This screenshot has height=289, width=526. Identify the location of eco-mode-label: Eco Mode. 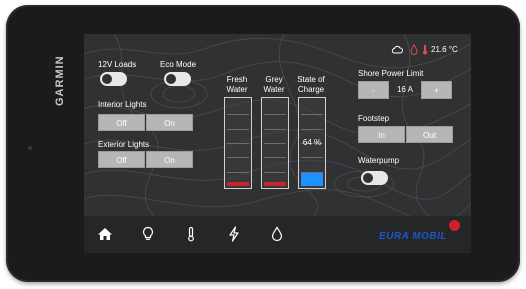
(178, 64).